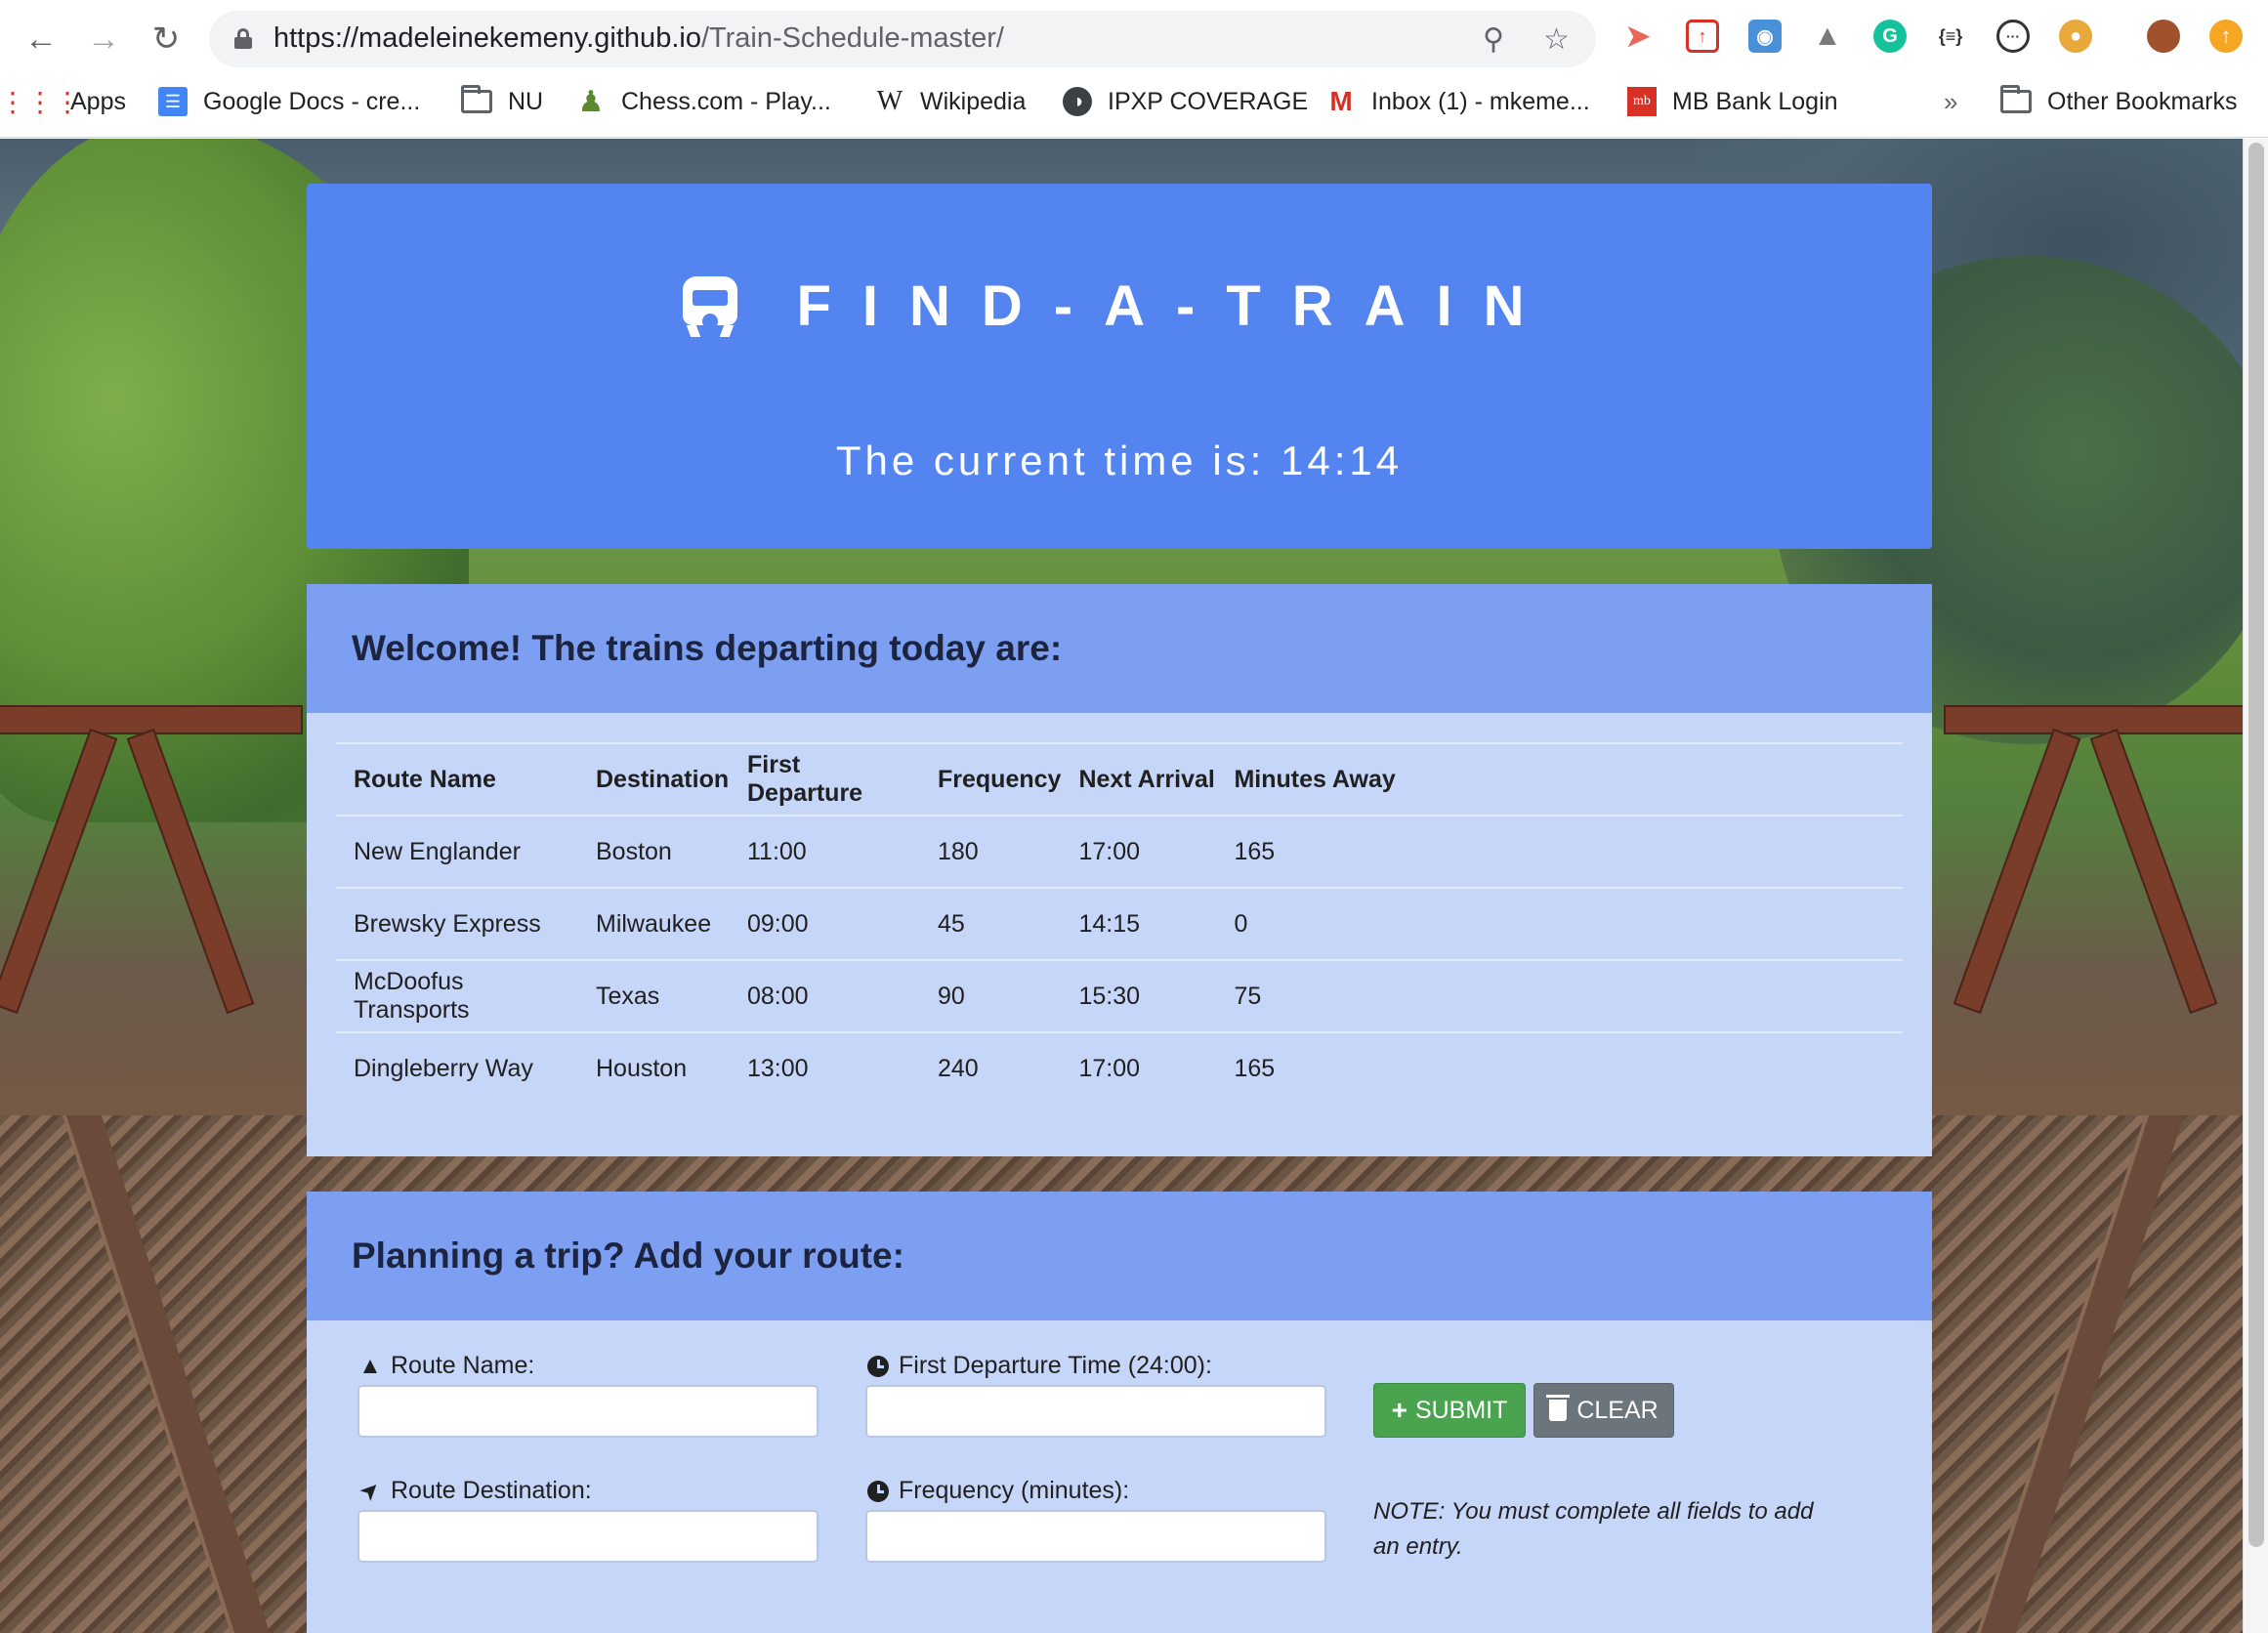  I want to click on table-cell: Texas, so click(654, 995).